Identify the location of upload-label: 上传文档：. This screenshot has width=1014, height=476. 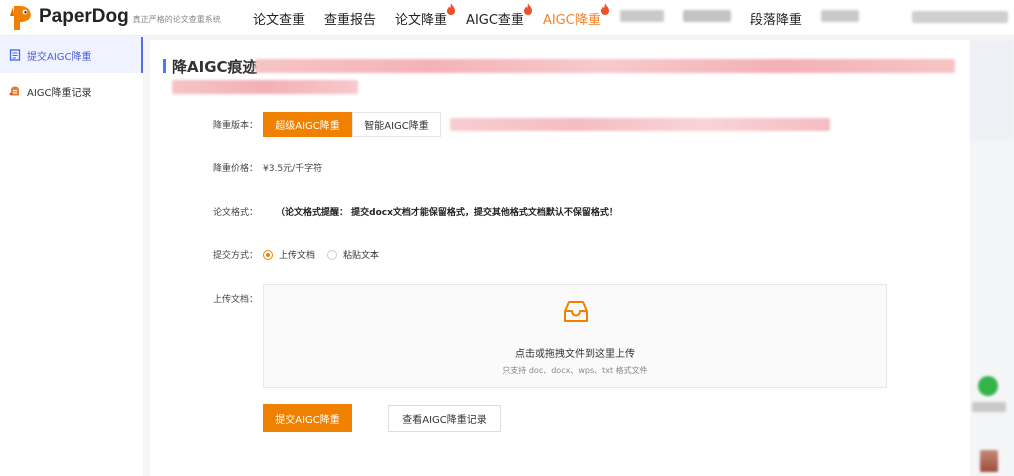
(236, 300).